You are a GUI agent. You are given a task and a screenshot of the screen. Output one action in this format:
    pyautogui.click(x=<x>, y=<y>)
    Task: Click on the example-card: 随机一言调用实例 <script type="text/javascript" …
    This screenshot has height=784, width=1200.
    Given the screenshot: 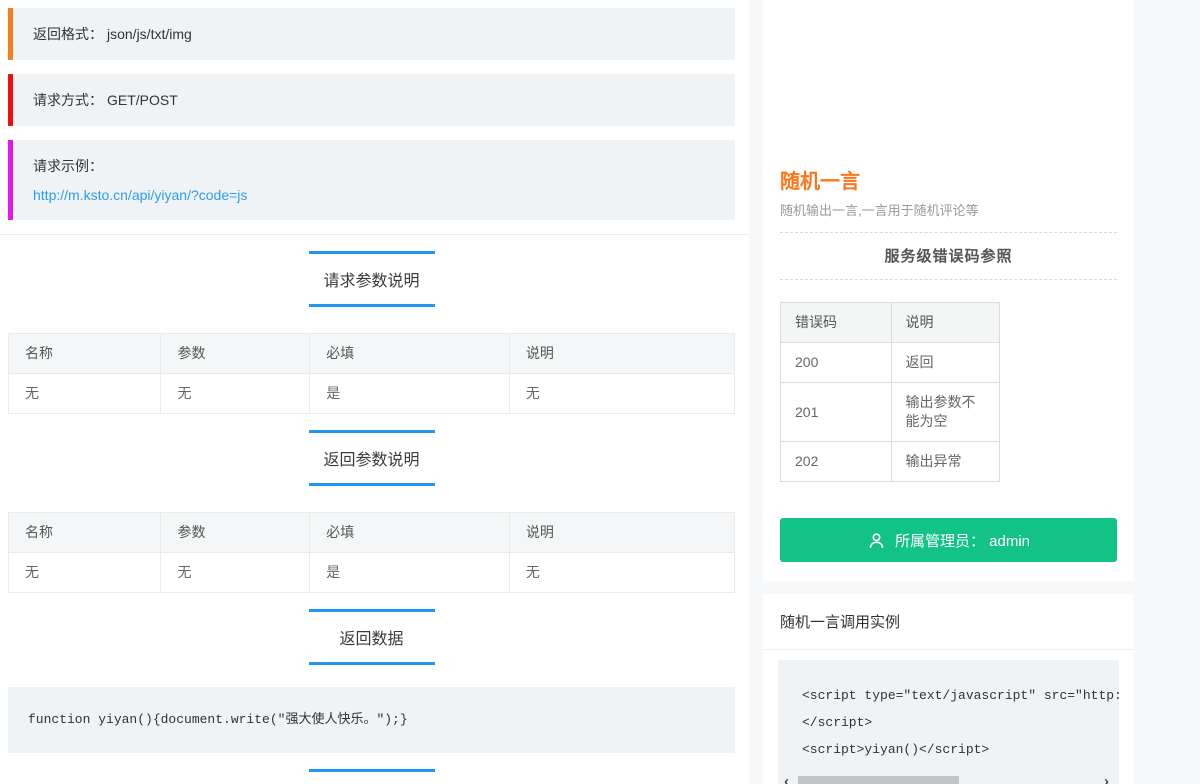 What is the action you would take?
    pyautogui.click(x=948, y=689)
    